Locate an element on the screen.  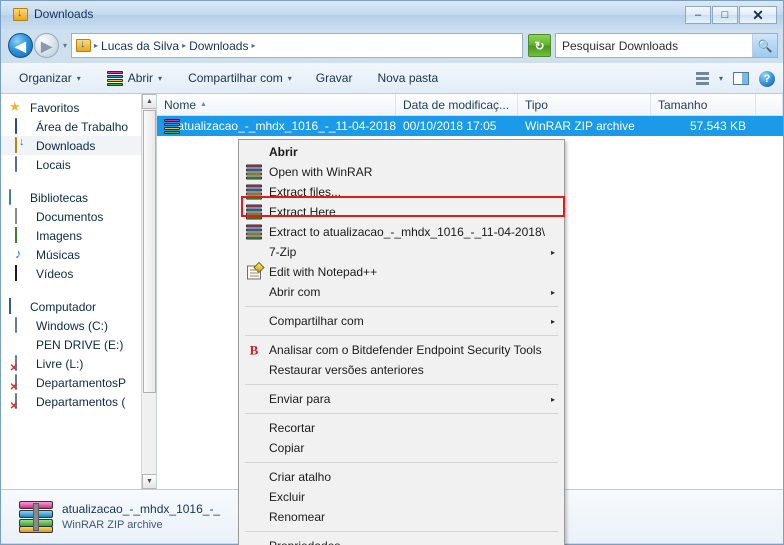
breadcrumb: ▸ Lucas da Silva ▸ Downloads ▸ is located at coordinates (297, 45).